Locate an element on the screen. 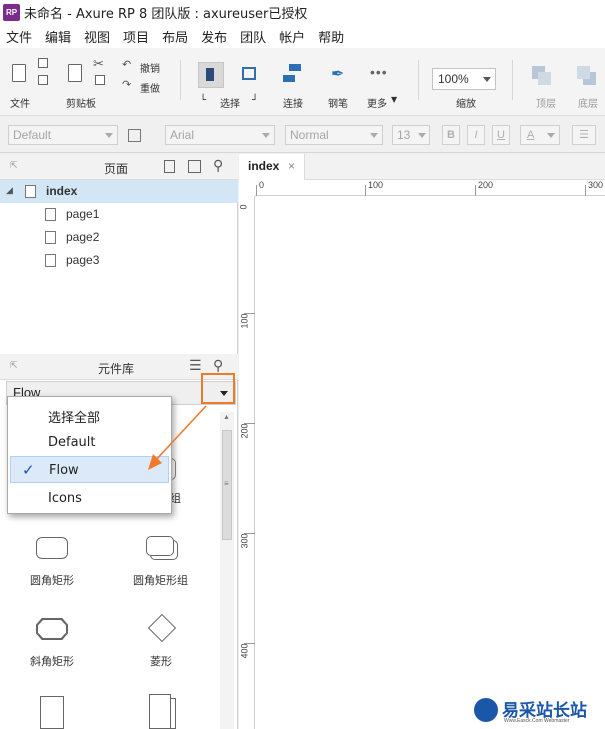  tree-item-page2: page2 is located at coordinates (119, 237).